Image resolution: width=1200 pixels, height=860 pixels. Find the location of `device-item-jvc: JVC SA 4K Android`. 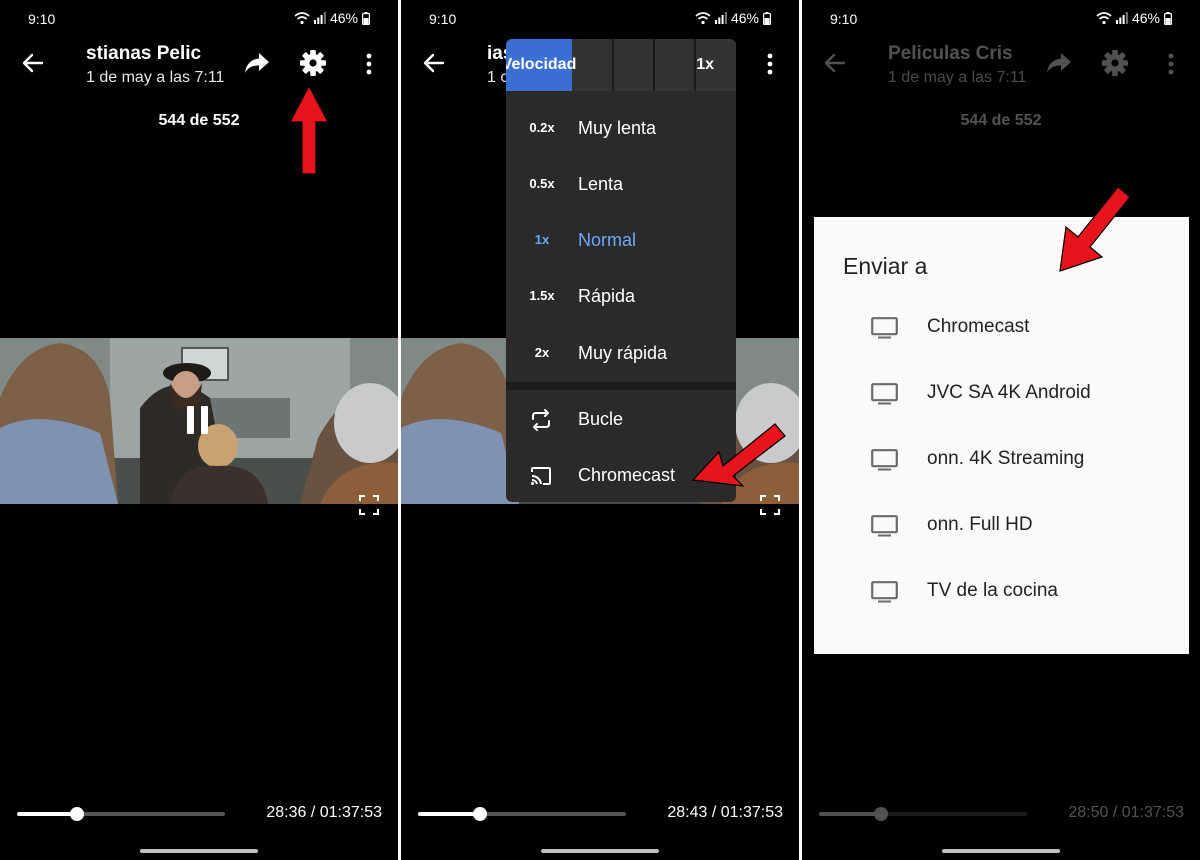

device-item-jvc: JVC SA 4K Android is located at coordinates (1001, 393).